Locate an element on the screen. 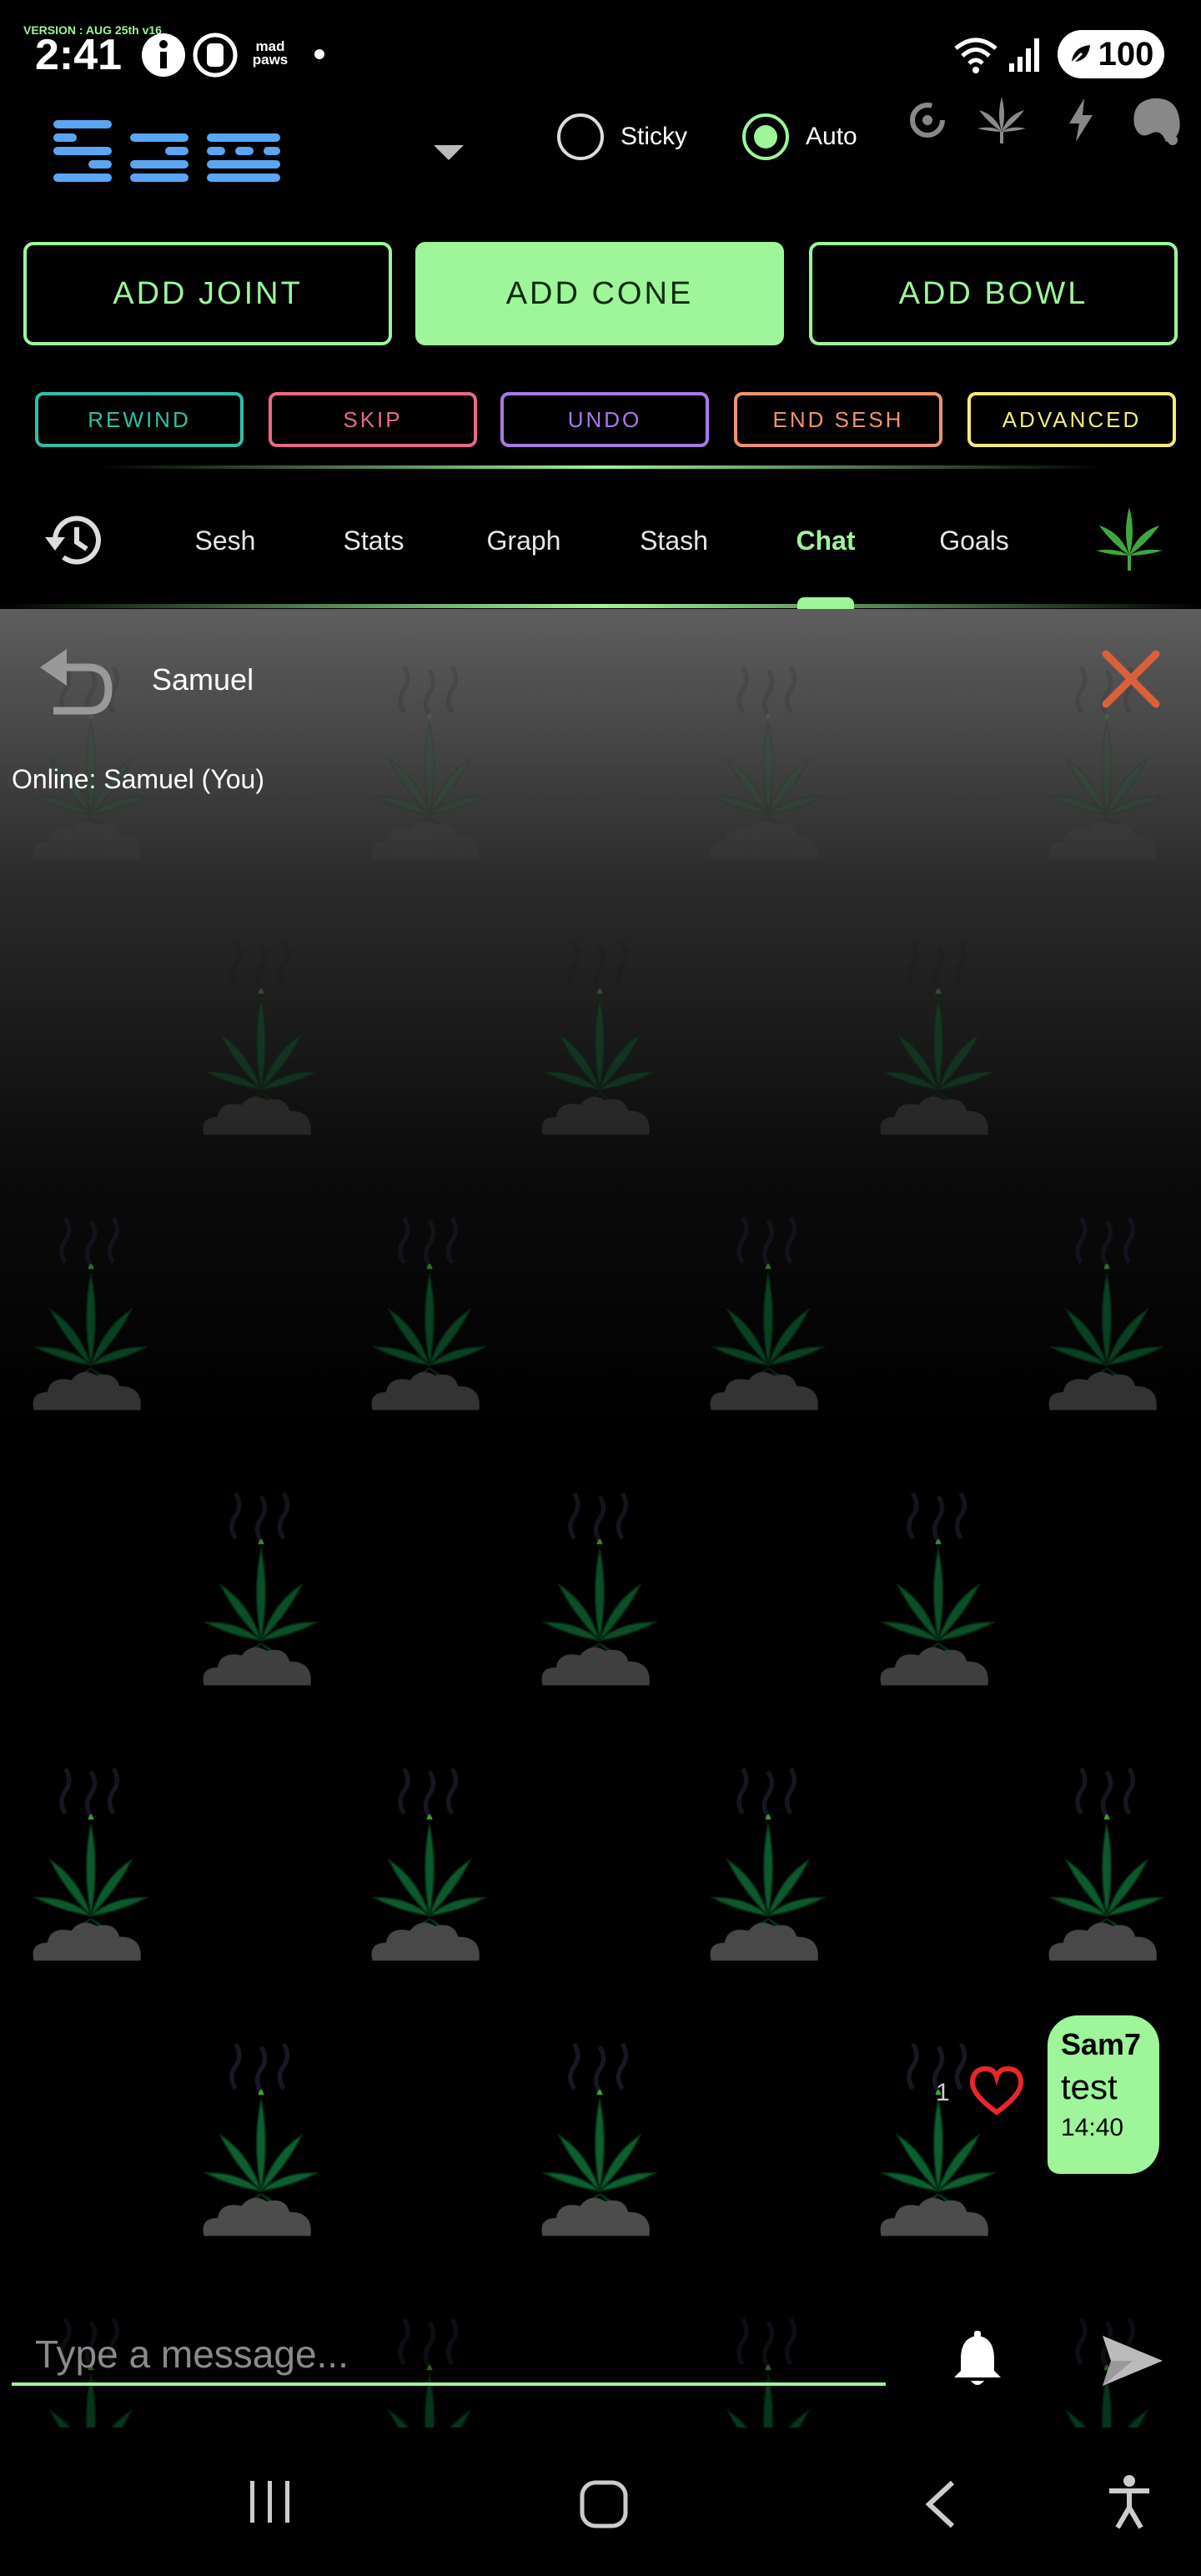  sticky-radio-circle is located at coordinates (581, 136).